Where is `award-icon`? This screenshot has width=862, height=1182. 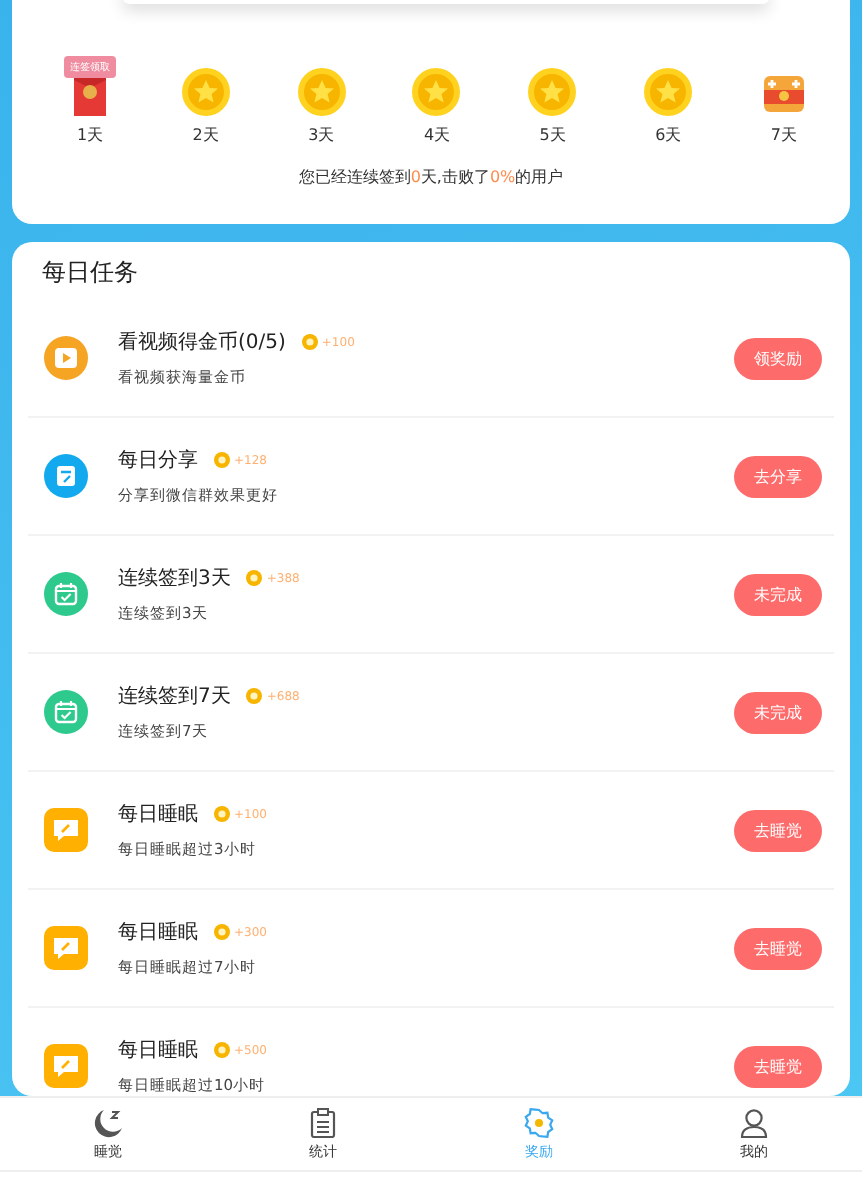
award-icon is located at coordinates (538, 1122).